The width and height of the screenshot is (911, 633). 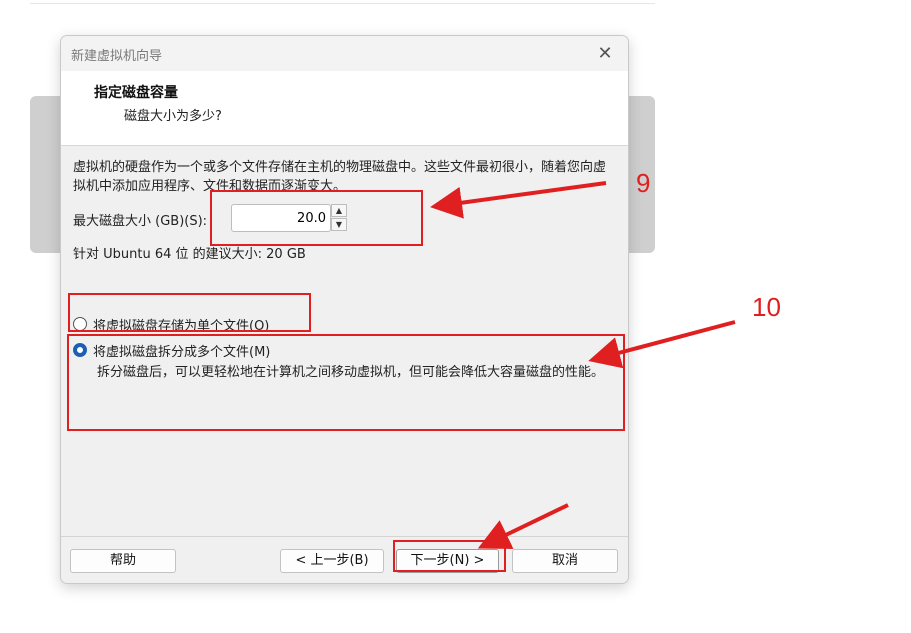 What do you see at coordinates (189, 312) in the screenshot?
I see `annotation-box-single-file` at bounding box center [189, 312].